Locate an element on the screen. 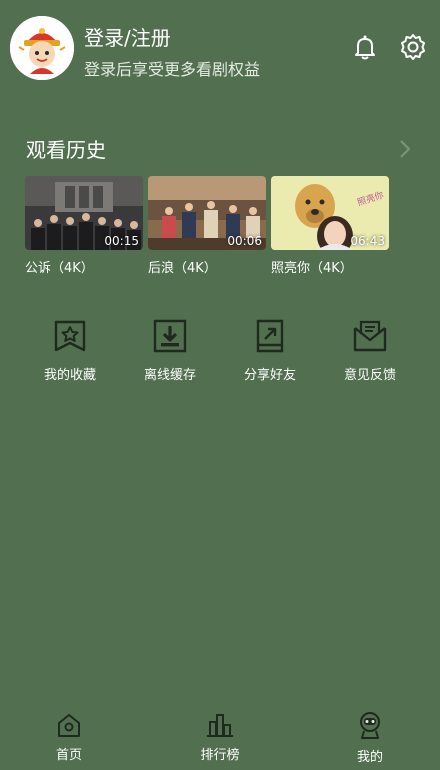 The height and width of the screenshot is (770, 440). nav-home-label: 首页 is located at coordinates (68, 755).